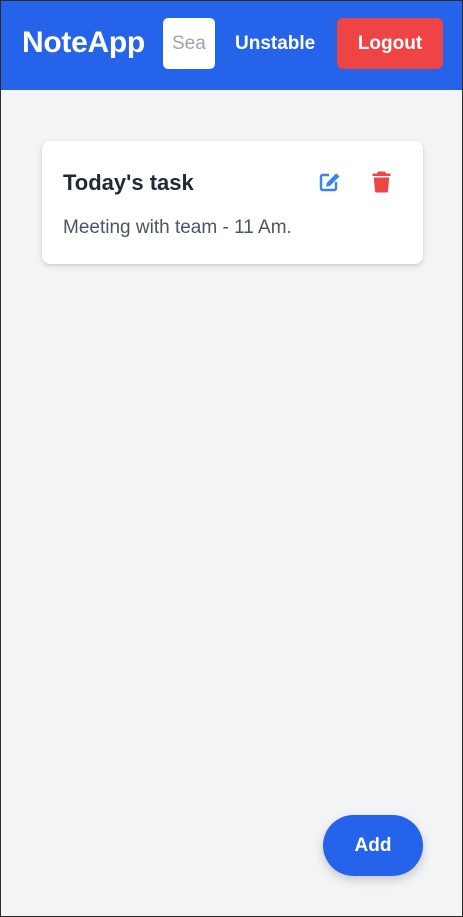 This screenshot has height=917, width=463. I want to click on edit-icon, so click(329, 182).